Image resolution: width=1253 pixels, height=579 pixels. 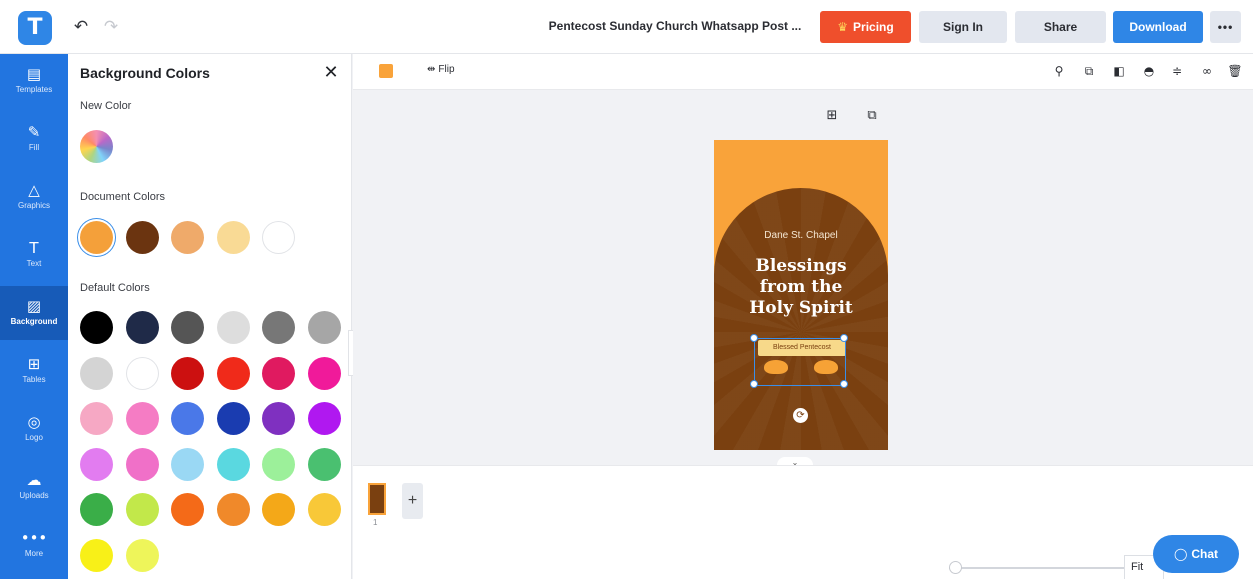 What do you see at coordinates (106, 106) in the screenshot?
I see `new-color-label: New Color` at bounding box center [106, 106].